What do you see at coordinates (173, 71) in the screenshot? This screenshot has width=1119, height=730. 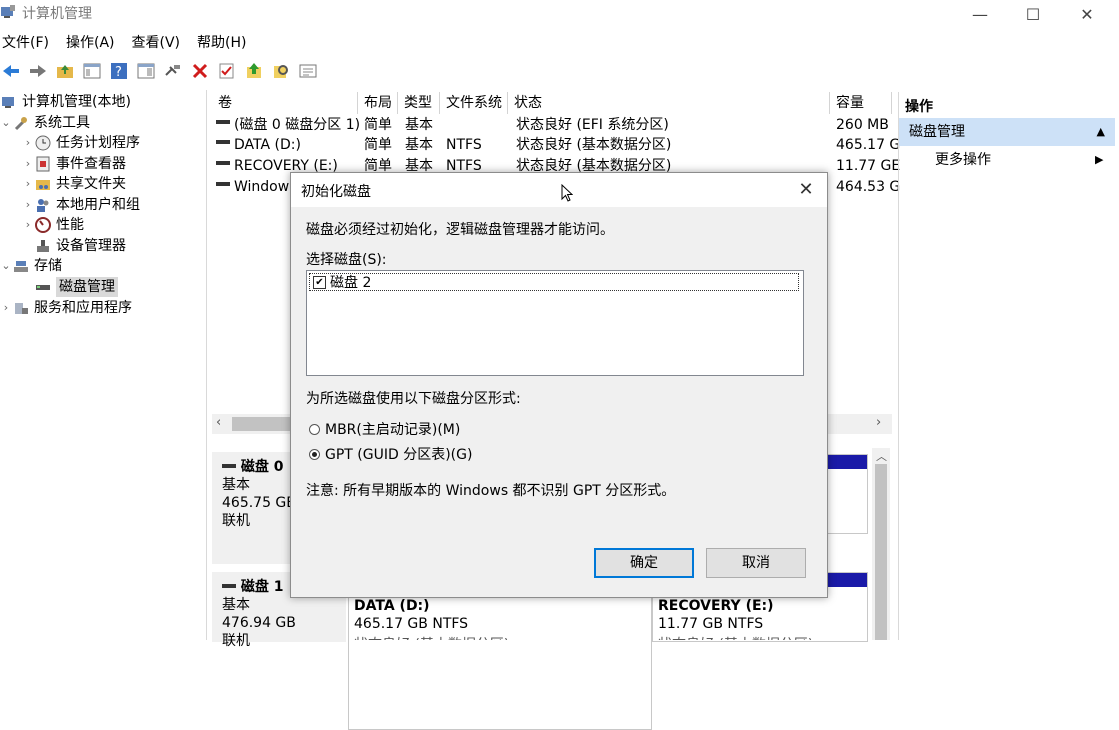 I see `connect-icon` at bounding box center [173, 71].